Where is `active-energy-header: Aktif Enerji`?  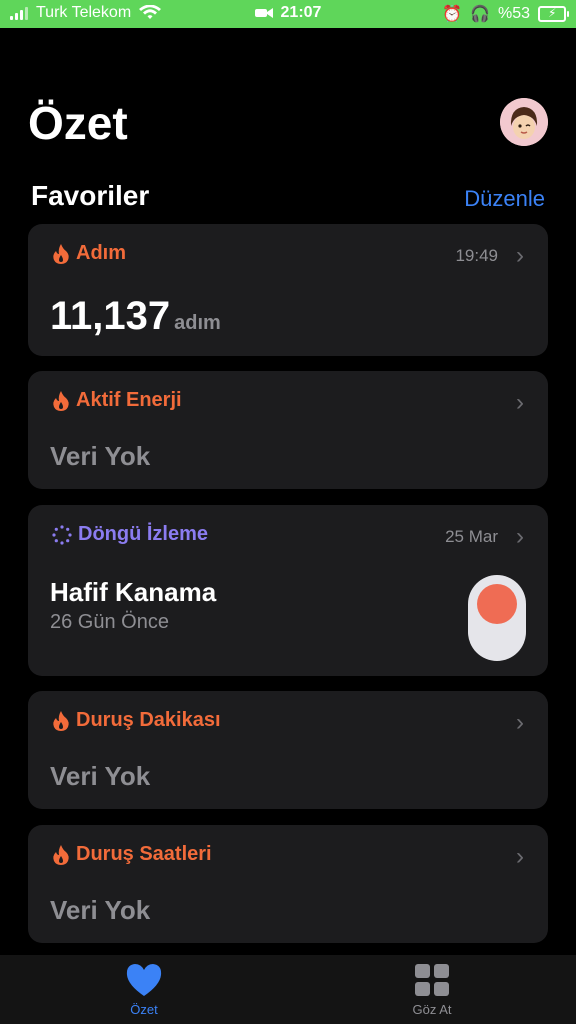 active-energy-header: Aktif Enerji is located at coordinates (117, 400).